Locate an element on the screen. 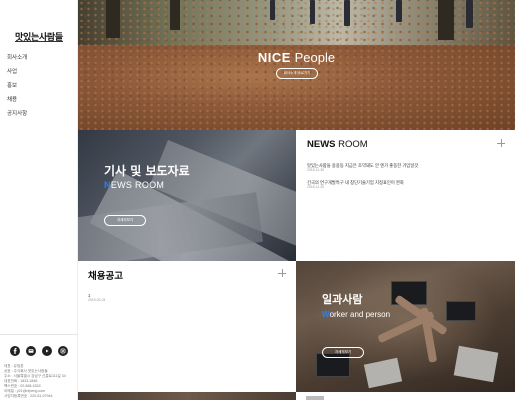 The width and height of the screenshot is (515, 400). work-panel: 일과사람 Worker and person 자세히보기 is located at coordinates (405, 326).